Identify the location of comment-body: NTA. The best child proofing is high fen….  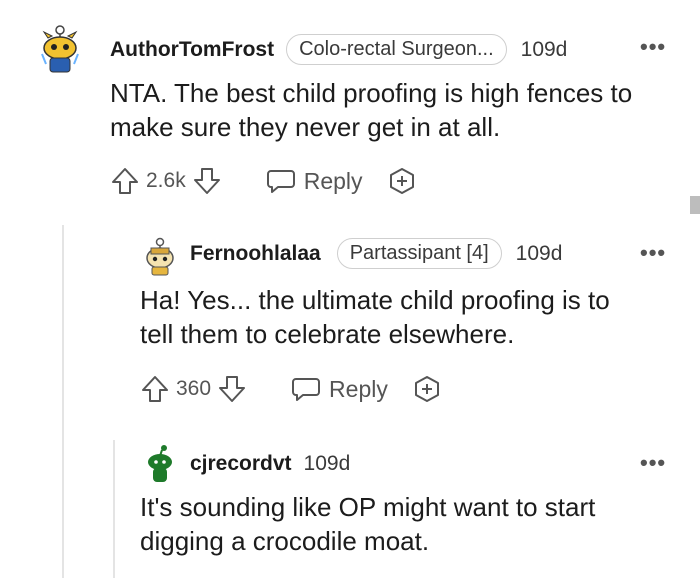
(371, 110).